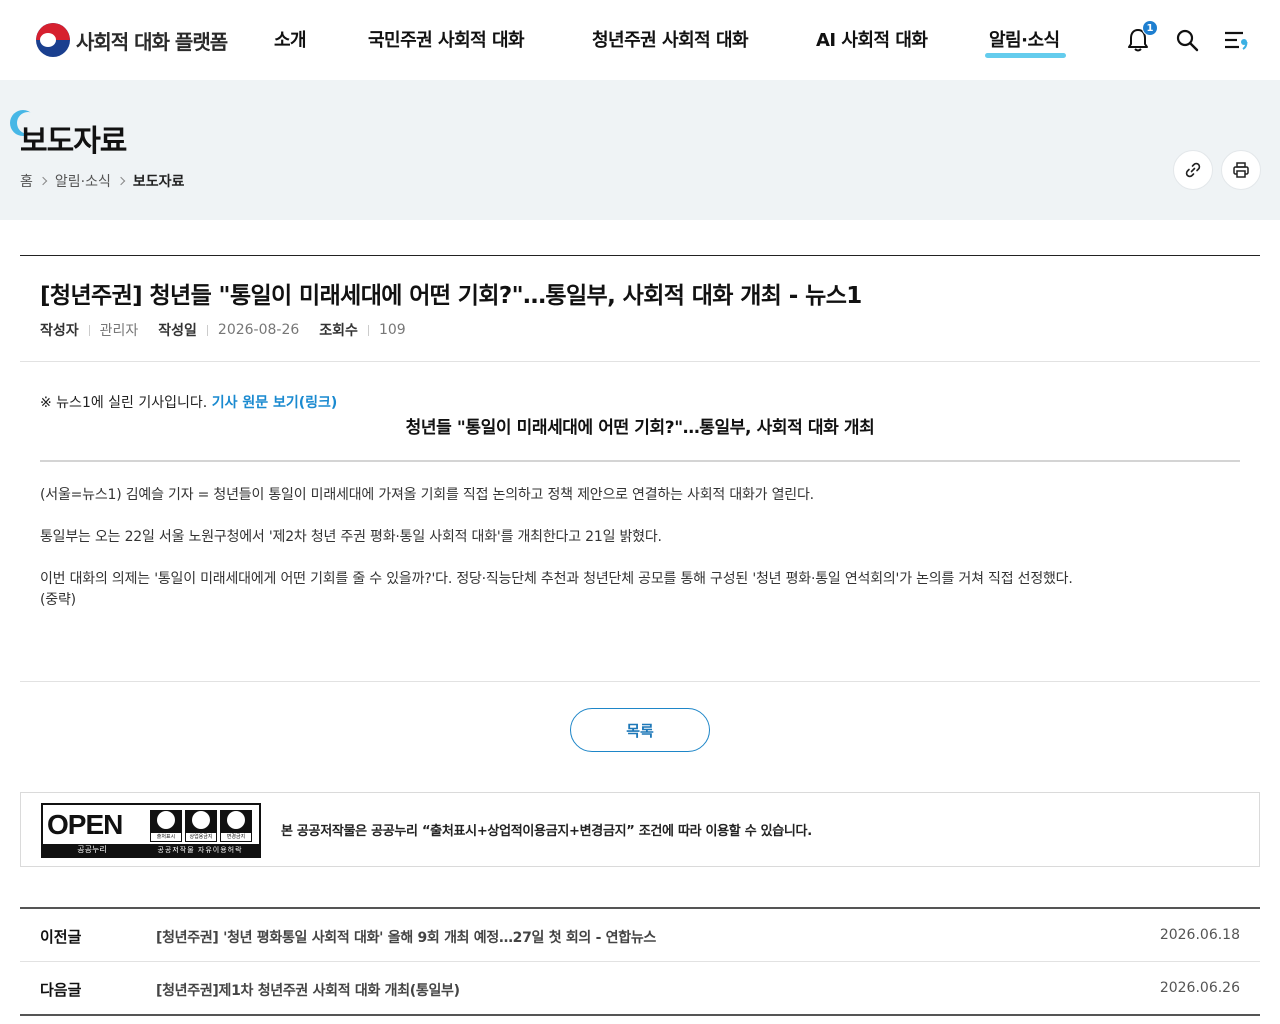 This screenshot has height=1024, width=1280. I want to click on sub-visual: 보도자료 홈 알림·소식 보도자료, so click(640, 150).